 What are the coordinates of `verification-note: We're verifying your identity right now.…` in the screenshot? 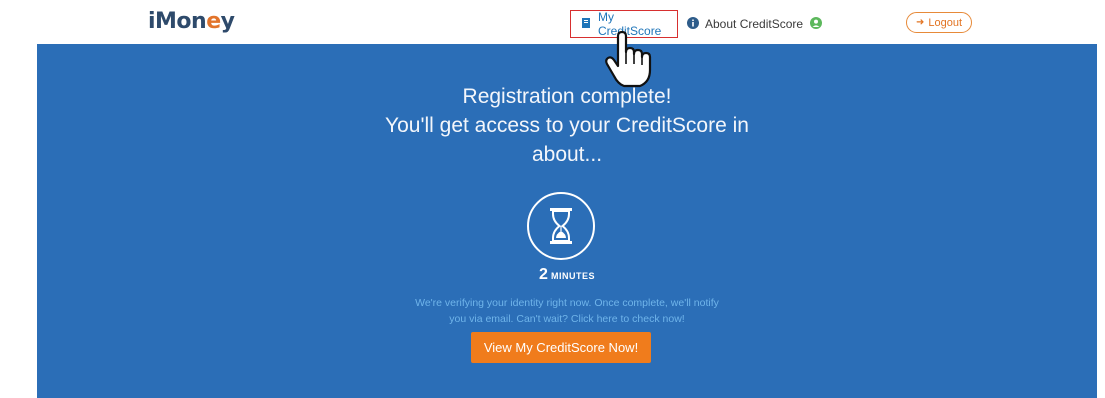 It's located at (567, 311).